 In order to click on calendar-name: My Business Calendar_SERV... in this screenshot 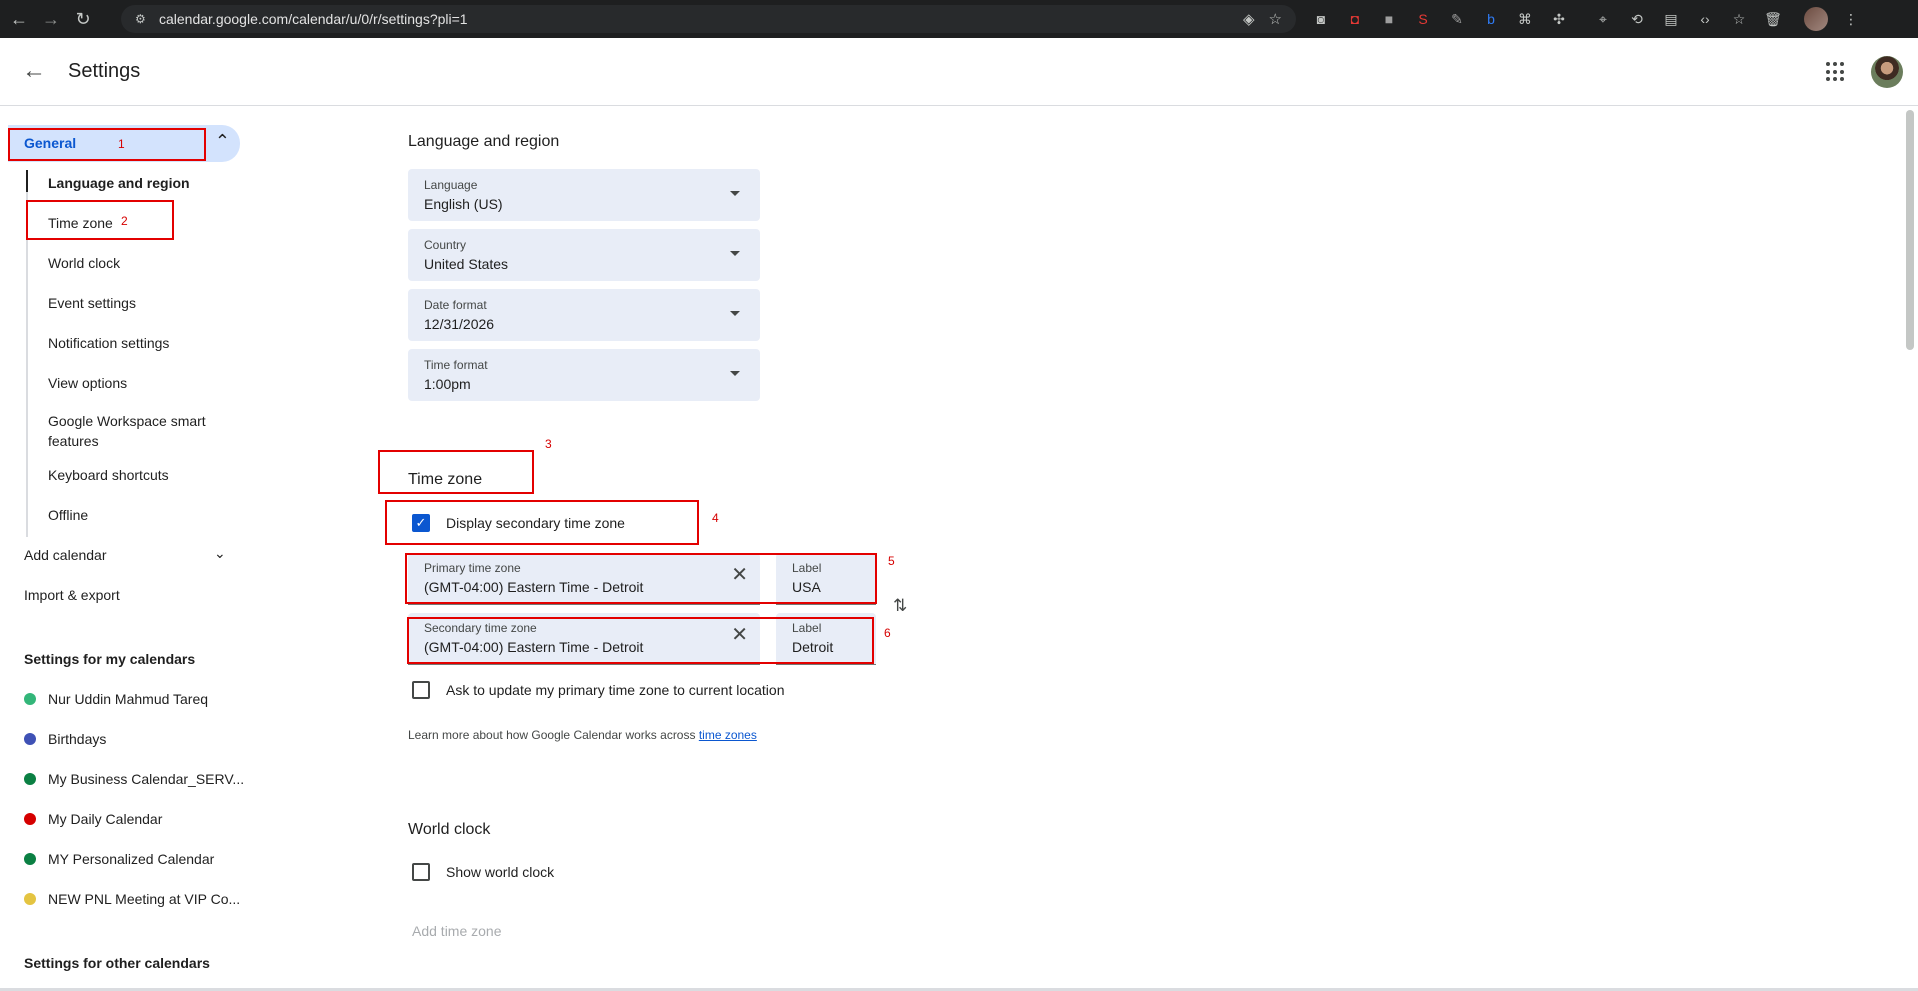, I will do `click(146, 779)`.